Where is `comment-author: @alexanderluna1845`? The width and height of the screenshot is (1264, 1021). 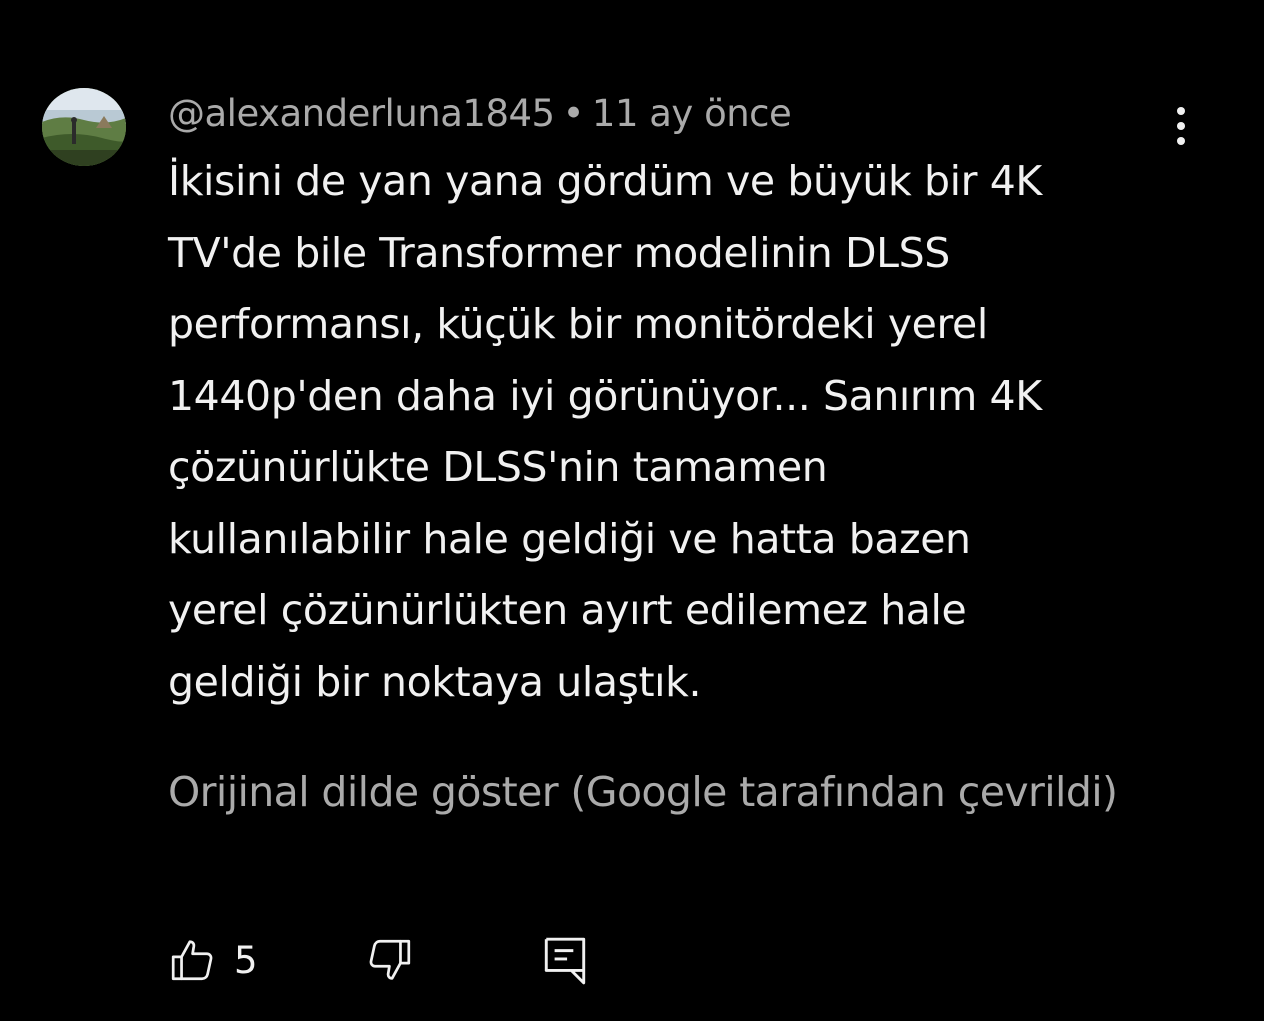
comment-author: @alexanderluna1845 is located at coordinates (361, 113).